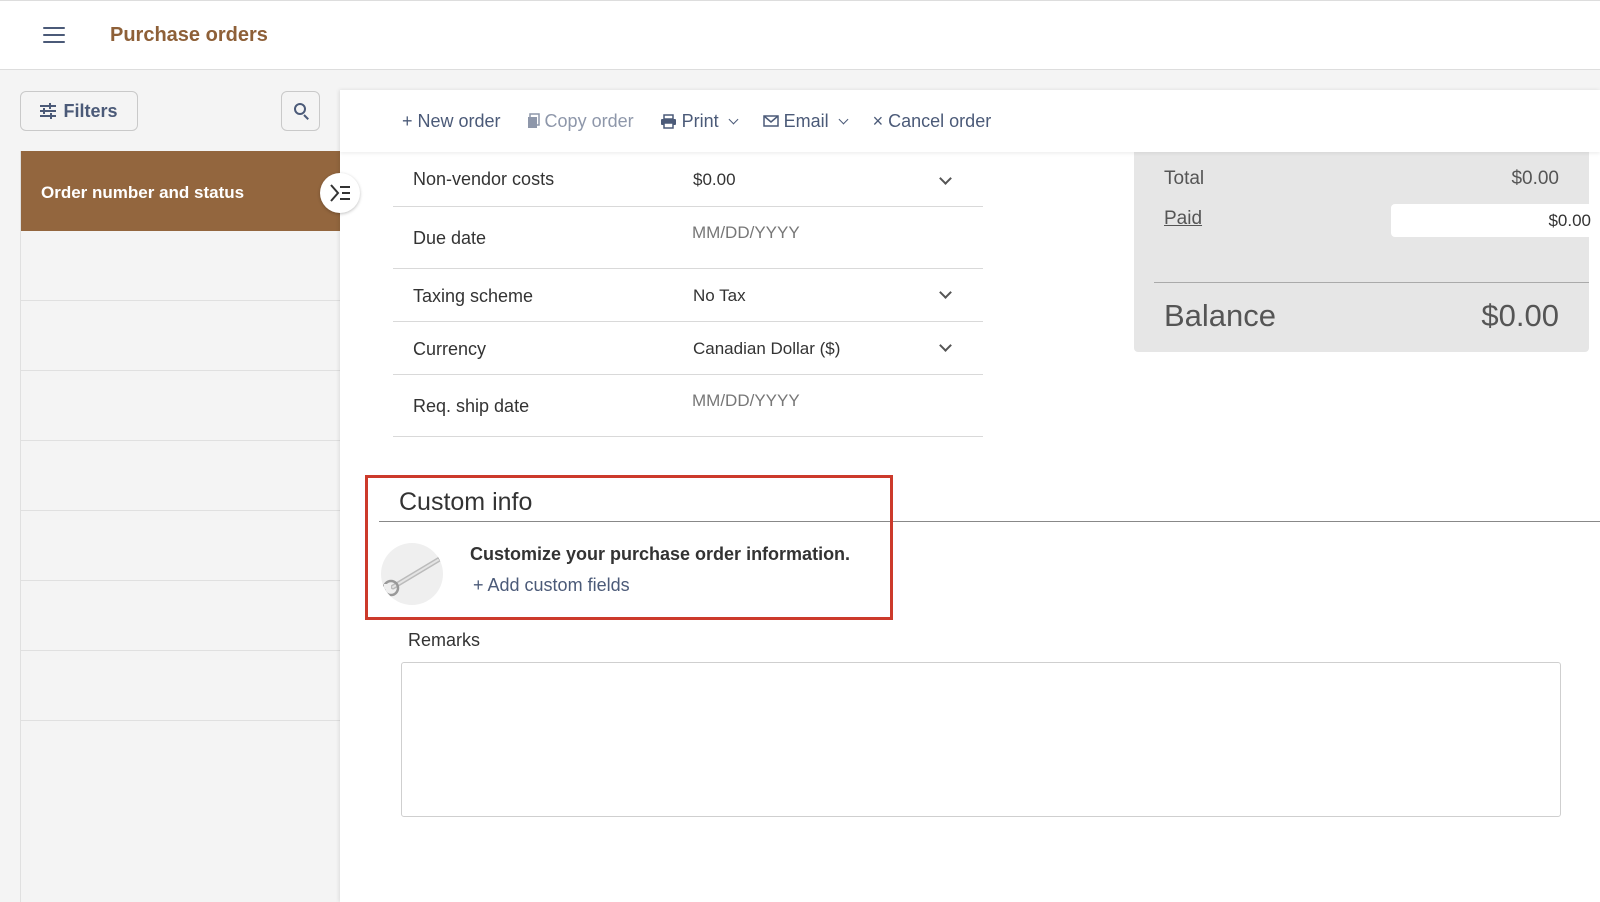 The image size is (1600, 902). Describe the element at coordinates (981, 739) in the screenshot. I see `remarks-textarea` at that location.